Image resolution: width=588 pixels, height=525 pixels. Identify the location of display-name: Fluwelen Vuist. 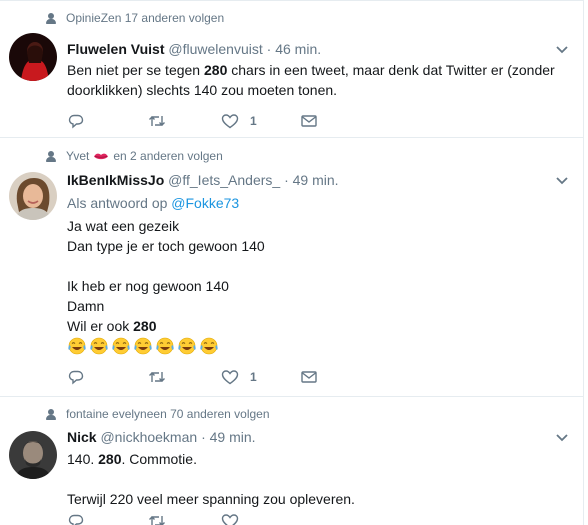
(116, 49).